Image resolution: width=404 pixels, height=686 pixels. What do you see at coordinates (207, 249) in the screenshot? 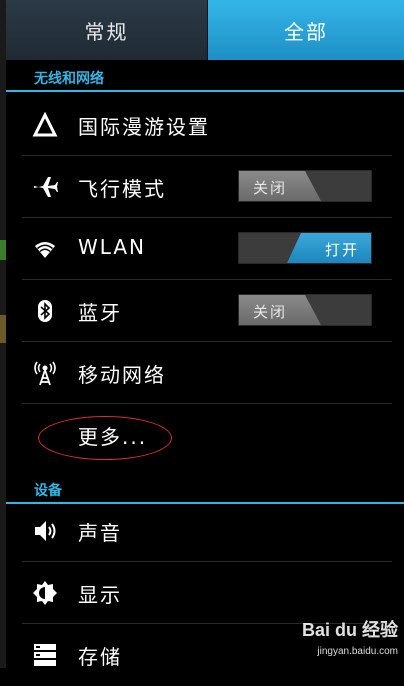
I see `settings-item-wlan: WLAN 打开` at bounding box center [207, 249].